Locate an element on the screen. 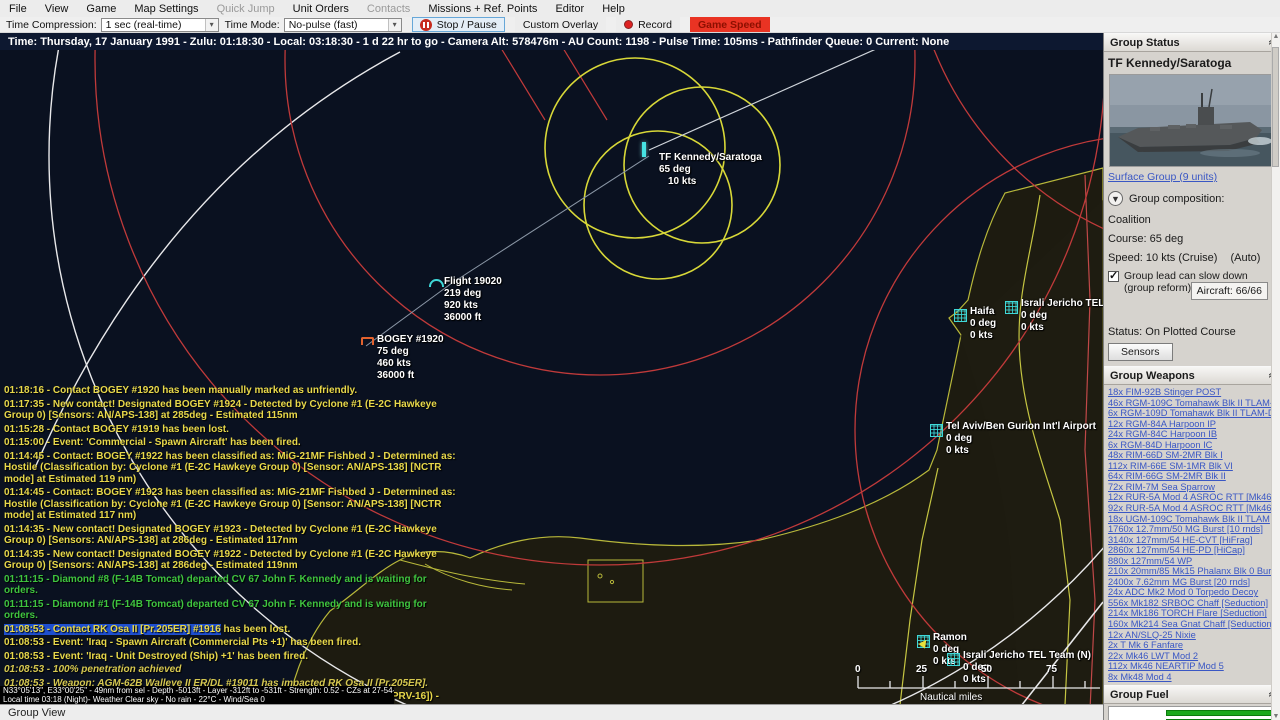  surface-group-link: Surface Group (9 units) is located at coordinates (1192, 177).